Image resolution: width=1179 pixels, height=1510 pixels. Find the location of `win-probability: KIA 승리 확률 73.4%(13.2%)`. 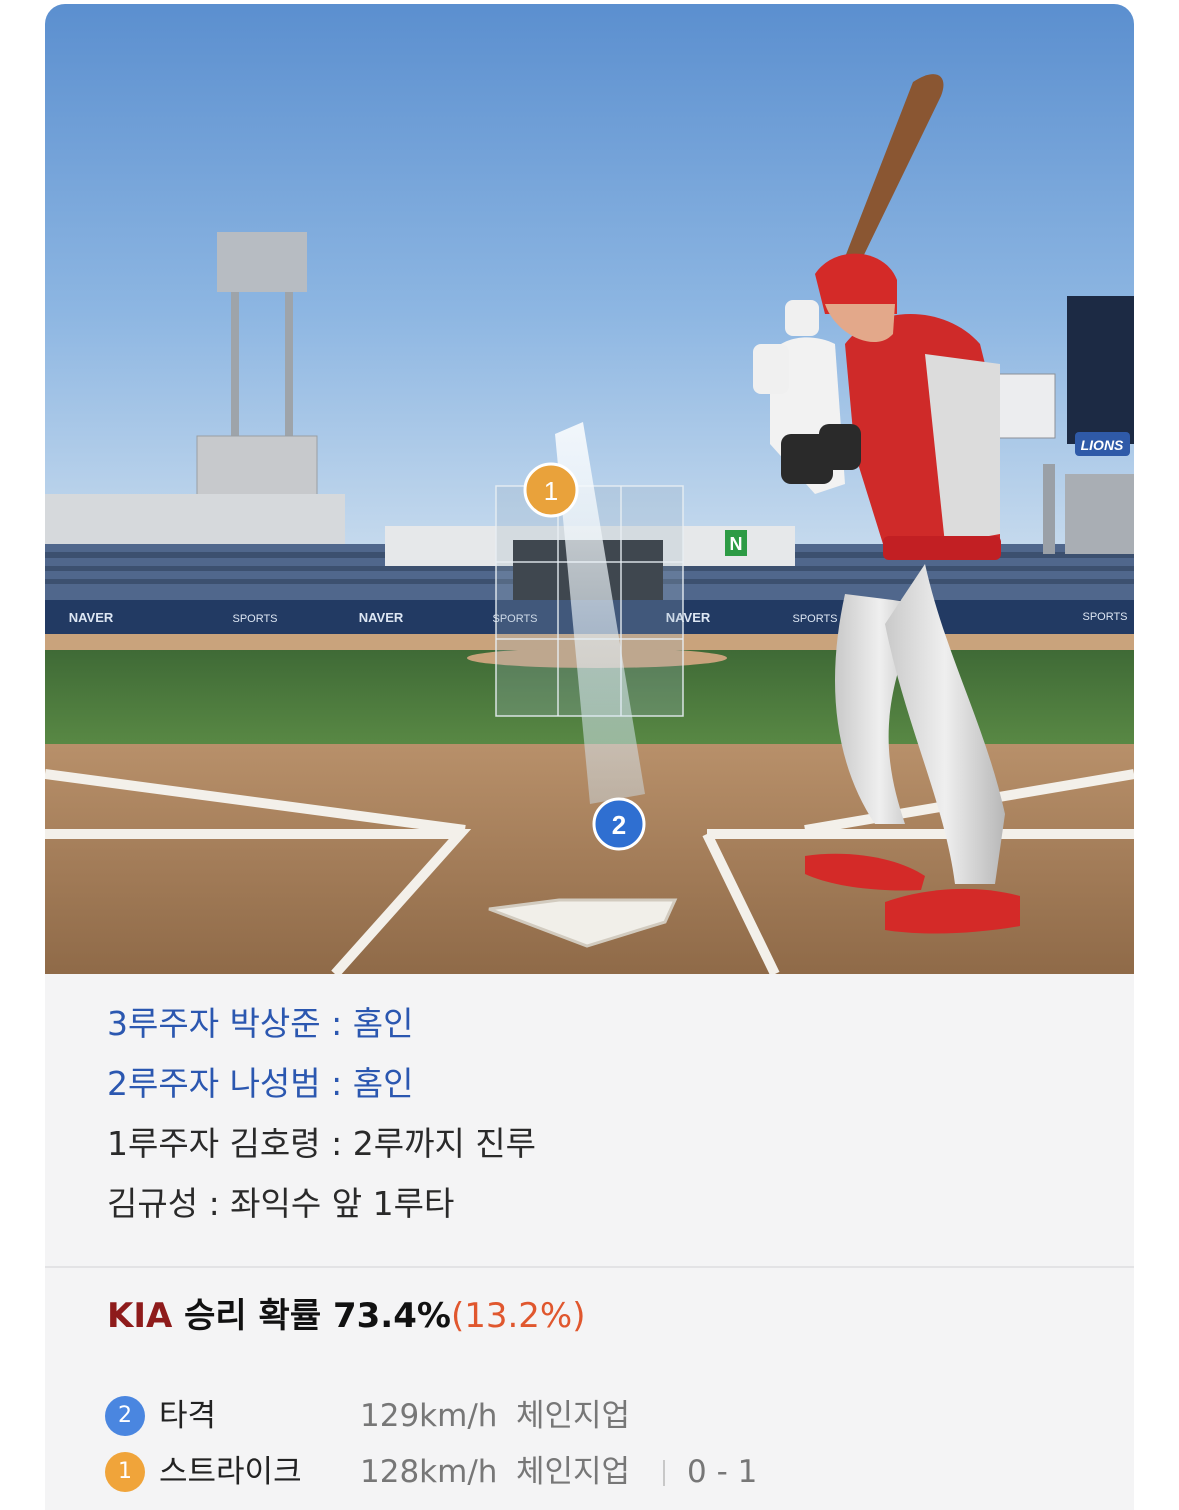

win-probability: KIA 승리 확률 73.4%(13.2%) is located at coordinates (346, 1316).